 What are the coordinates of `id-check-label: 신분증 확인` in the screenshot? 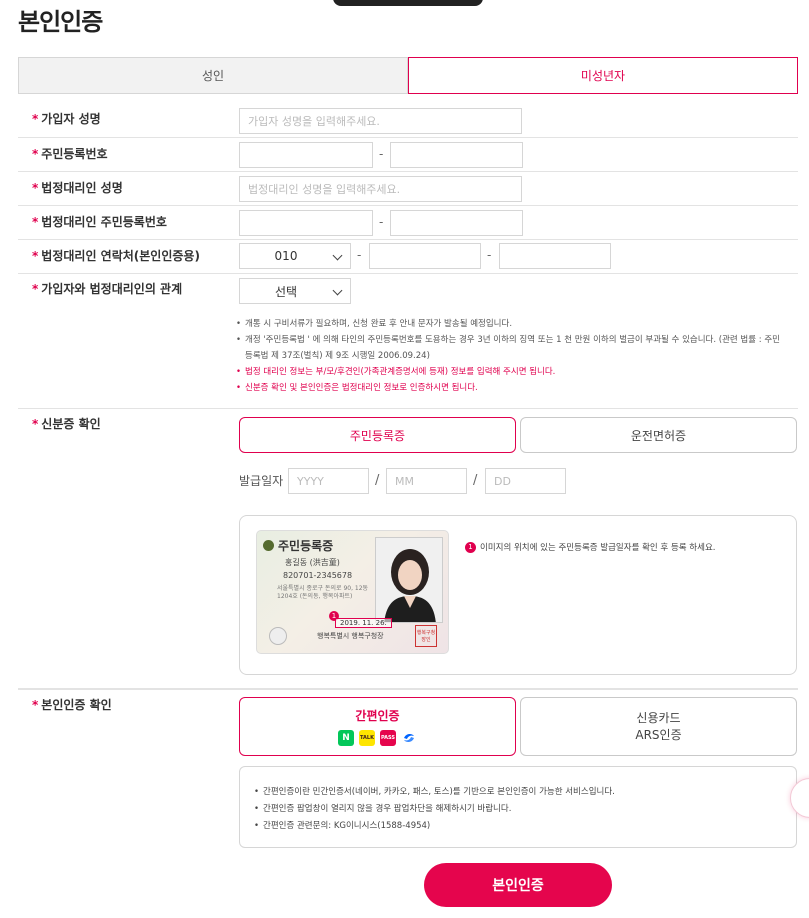 It's located at (71, 424).